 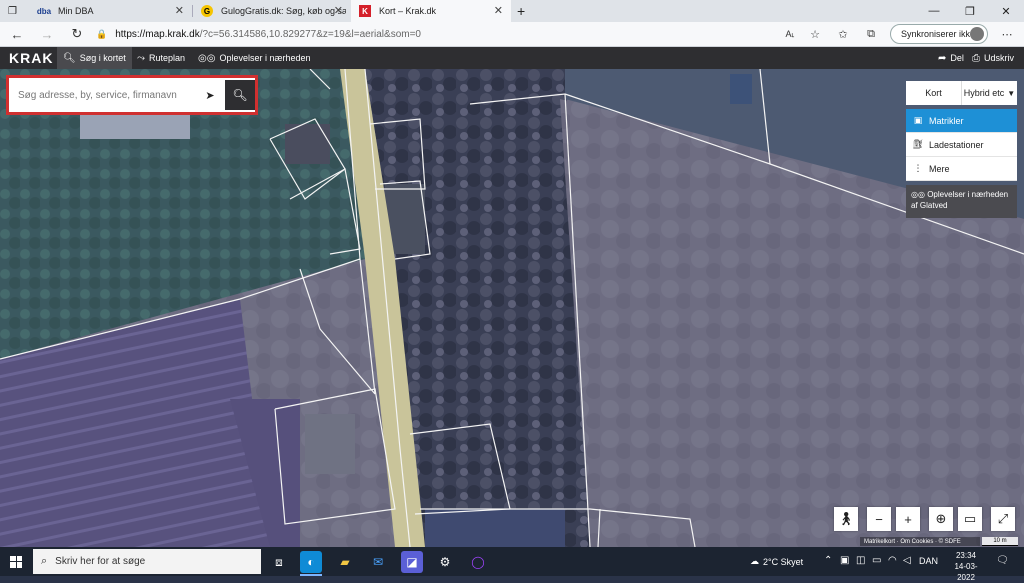 I want to click on edge-icon: ◐, so click(x=311, y=562).